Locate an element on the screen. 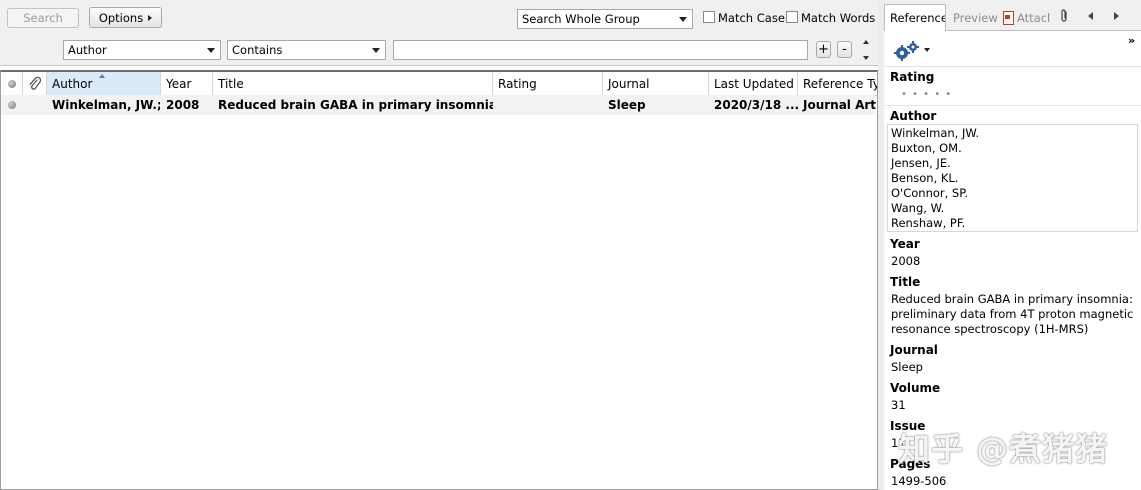 This screenshot has width=1141, height=490. column-header-author: Author is located at coordinates (104, 84).